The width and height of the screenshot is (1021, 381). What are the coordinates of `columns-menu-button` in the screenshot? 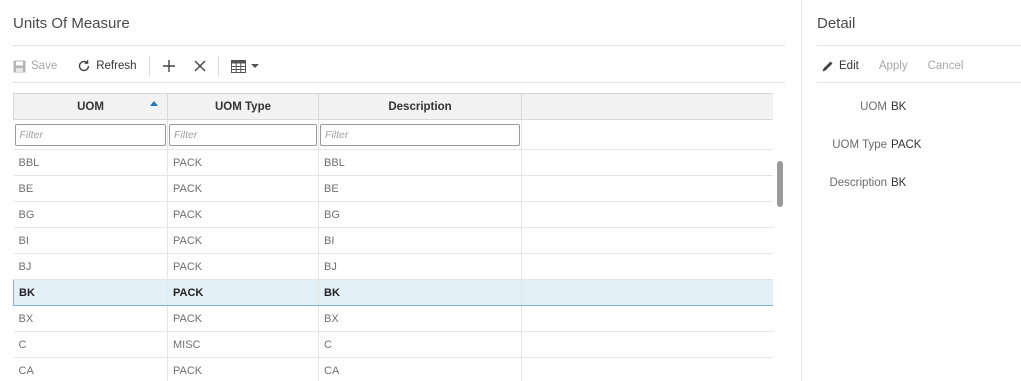 It's located at (244, 66).